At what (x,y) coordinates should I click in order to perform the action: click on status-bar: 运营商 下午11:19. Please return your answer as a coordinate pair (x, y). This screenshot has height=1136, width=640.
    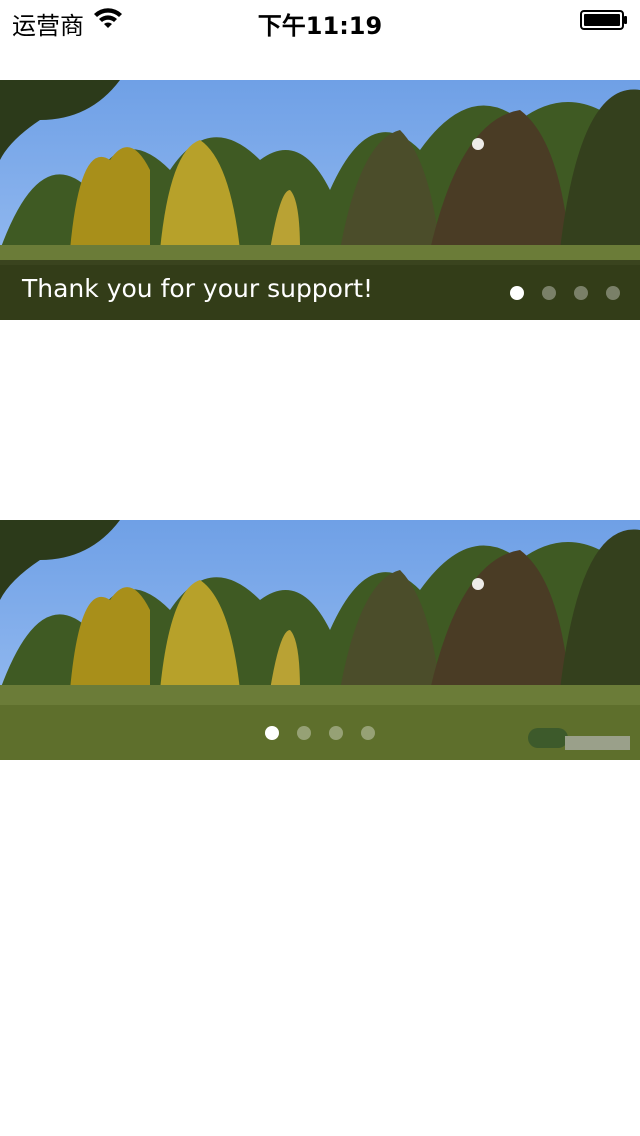
    Looking at the image, I should click on (320, 20).